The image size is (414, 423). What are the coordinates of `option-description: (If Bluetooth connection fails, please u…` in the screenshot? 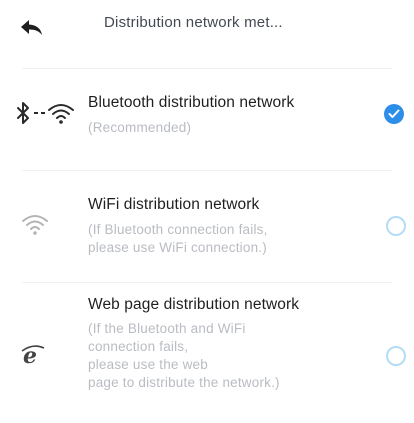 It's located at (178, 238).